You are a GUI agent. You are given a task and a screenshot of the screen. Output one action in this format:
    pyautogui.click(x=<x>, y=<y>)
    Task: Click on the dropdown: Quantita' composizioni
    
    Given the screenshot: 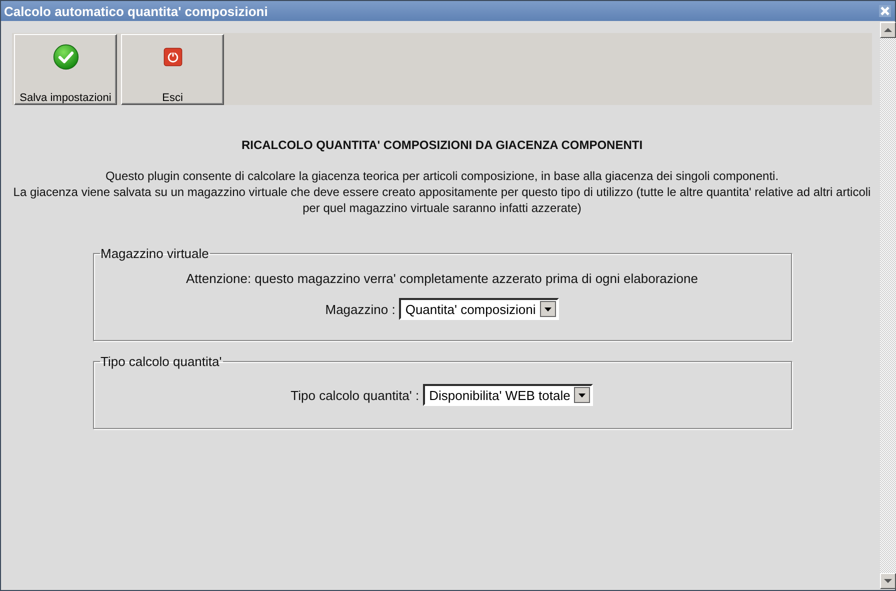 What is the action you would take?
    pyautogui.click(x=479, y=309)
    